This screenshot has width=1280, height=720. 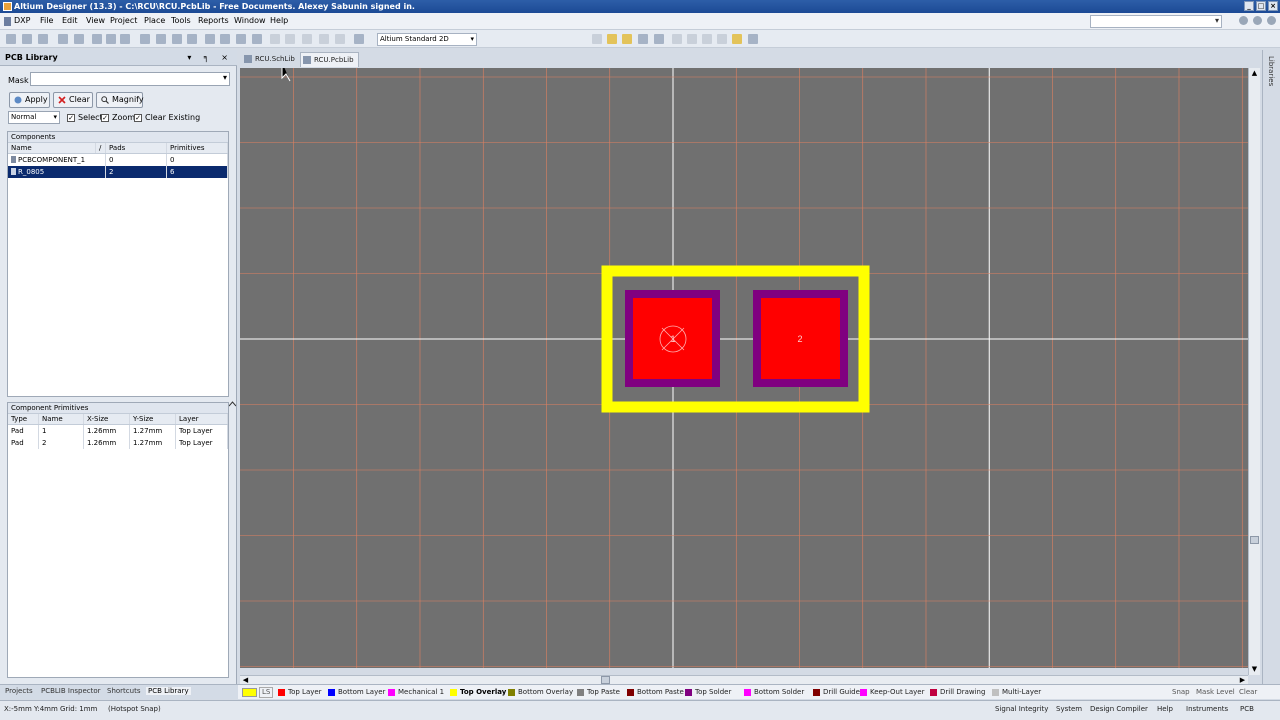 What do you see at coordinates (836, 692) in the screenshot?
I see `layer-tab-drill-guide: Drill Guide` at bounding box center [836, 692].